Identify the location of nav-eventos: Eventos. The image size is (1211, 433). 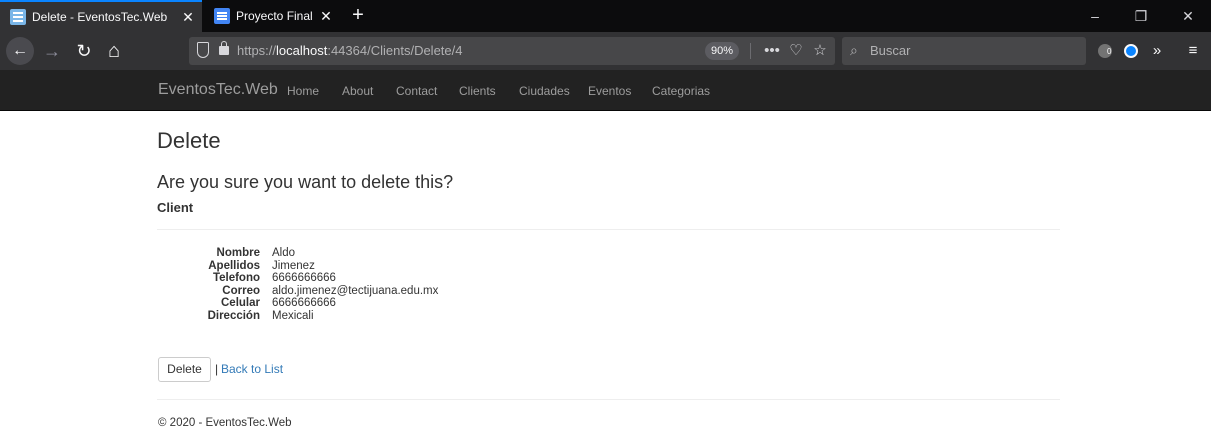
(609, 91).